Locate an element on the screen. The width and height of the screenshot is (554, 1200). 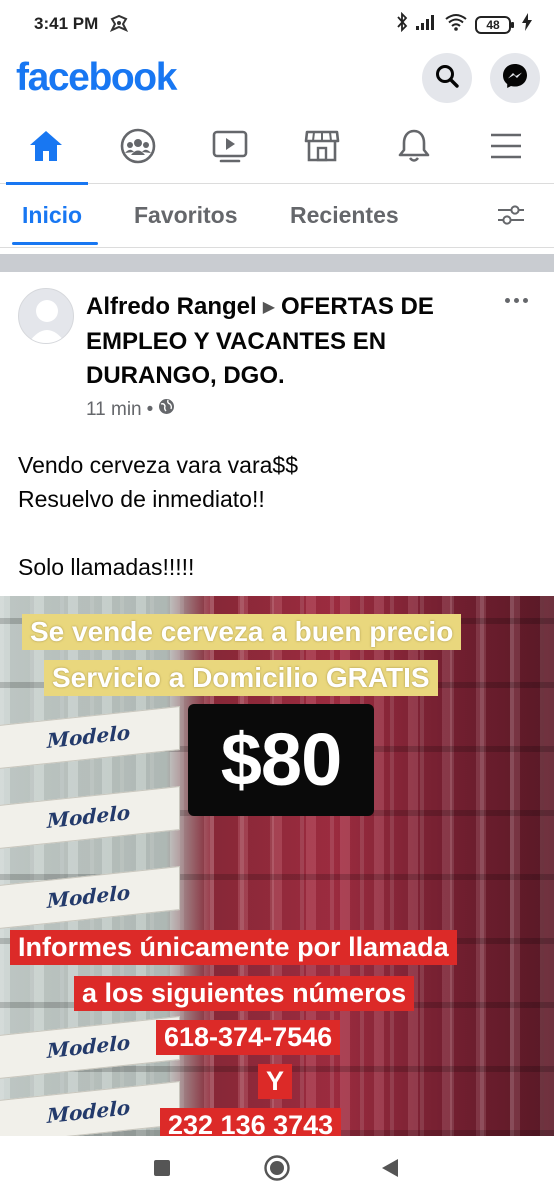
post-time: 11 min is located at coordinates (114, 410).